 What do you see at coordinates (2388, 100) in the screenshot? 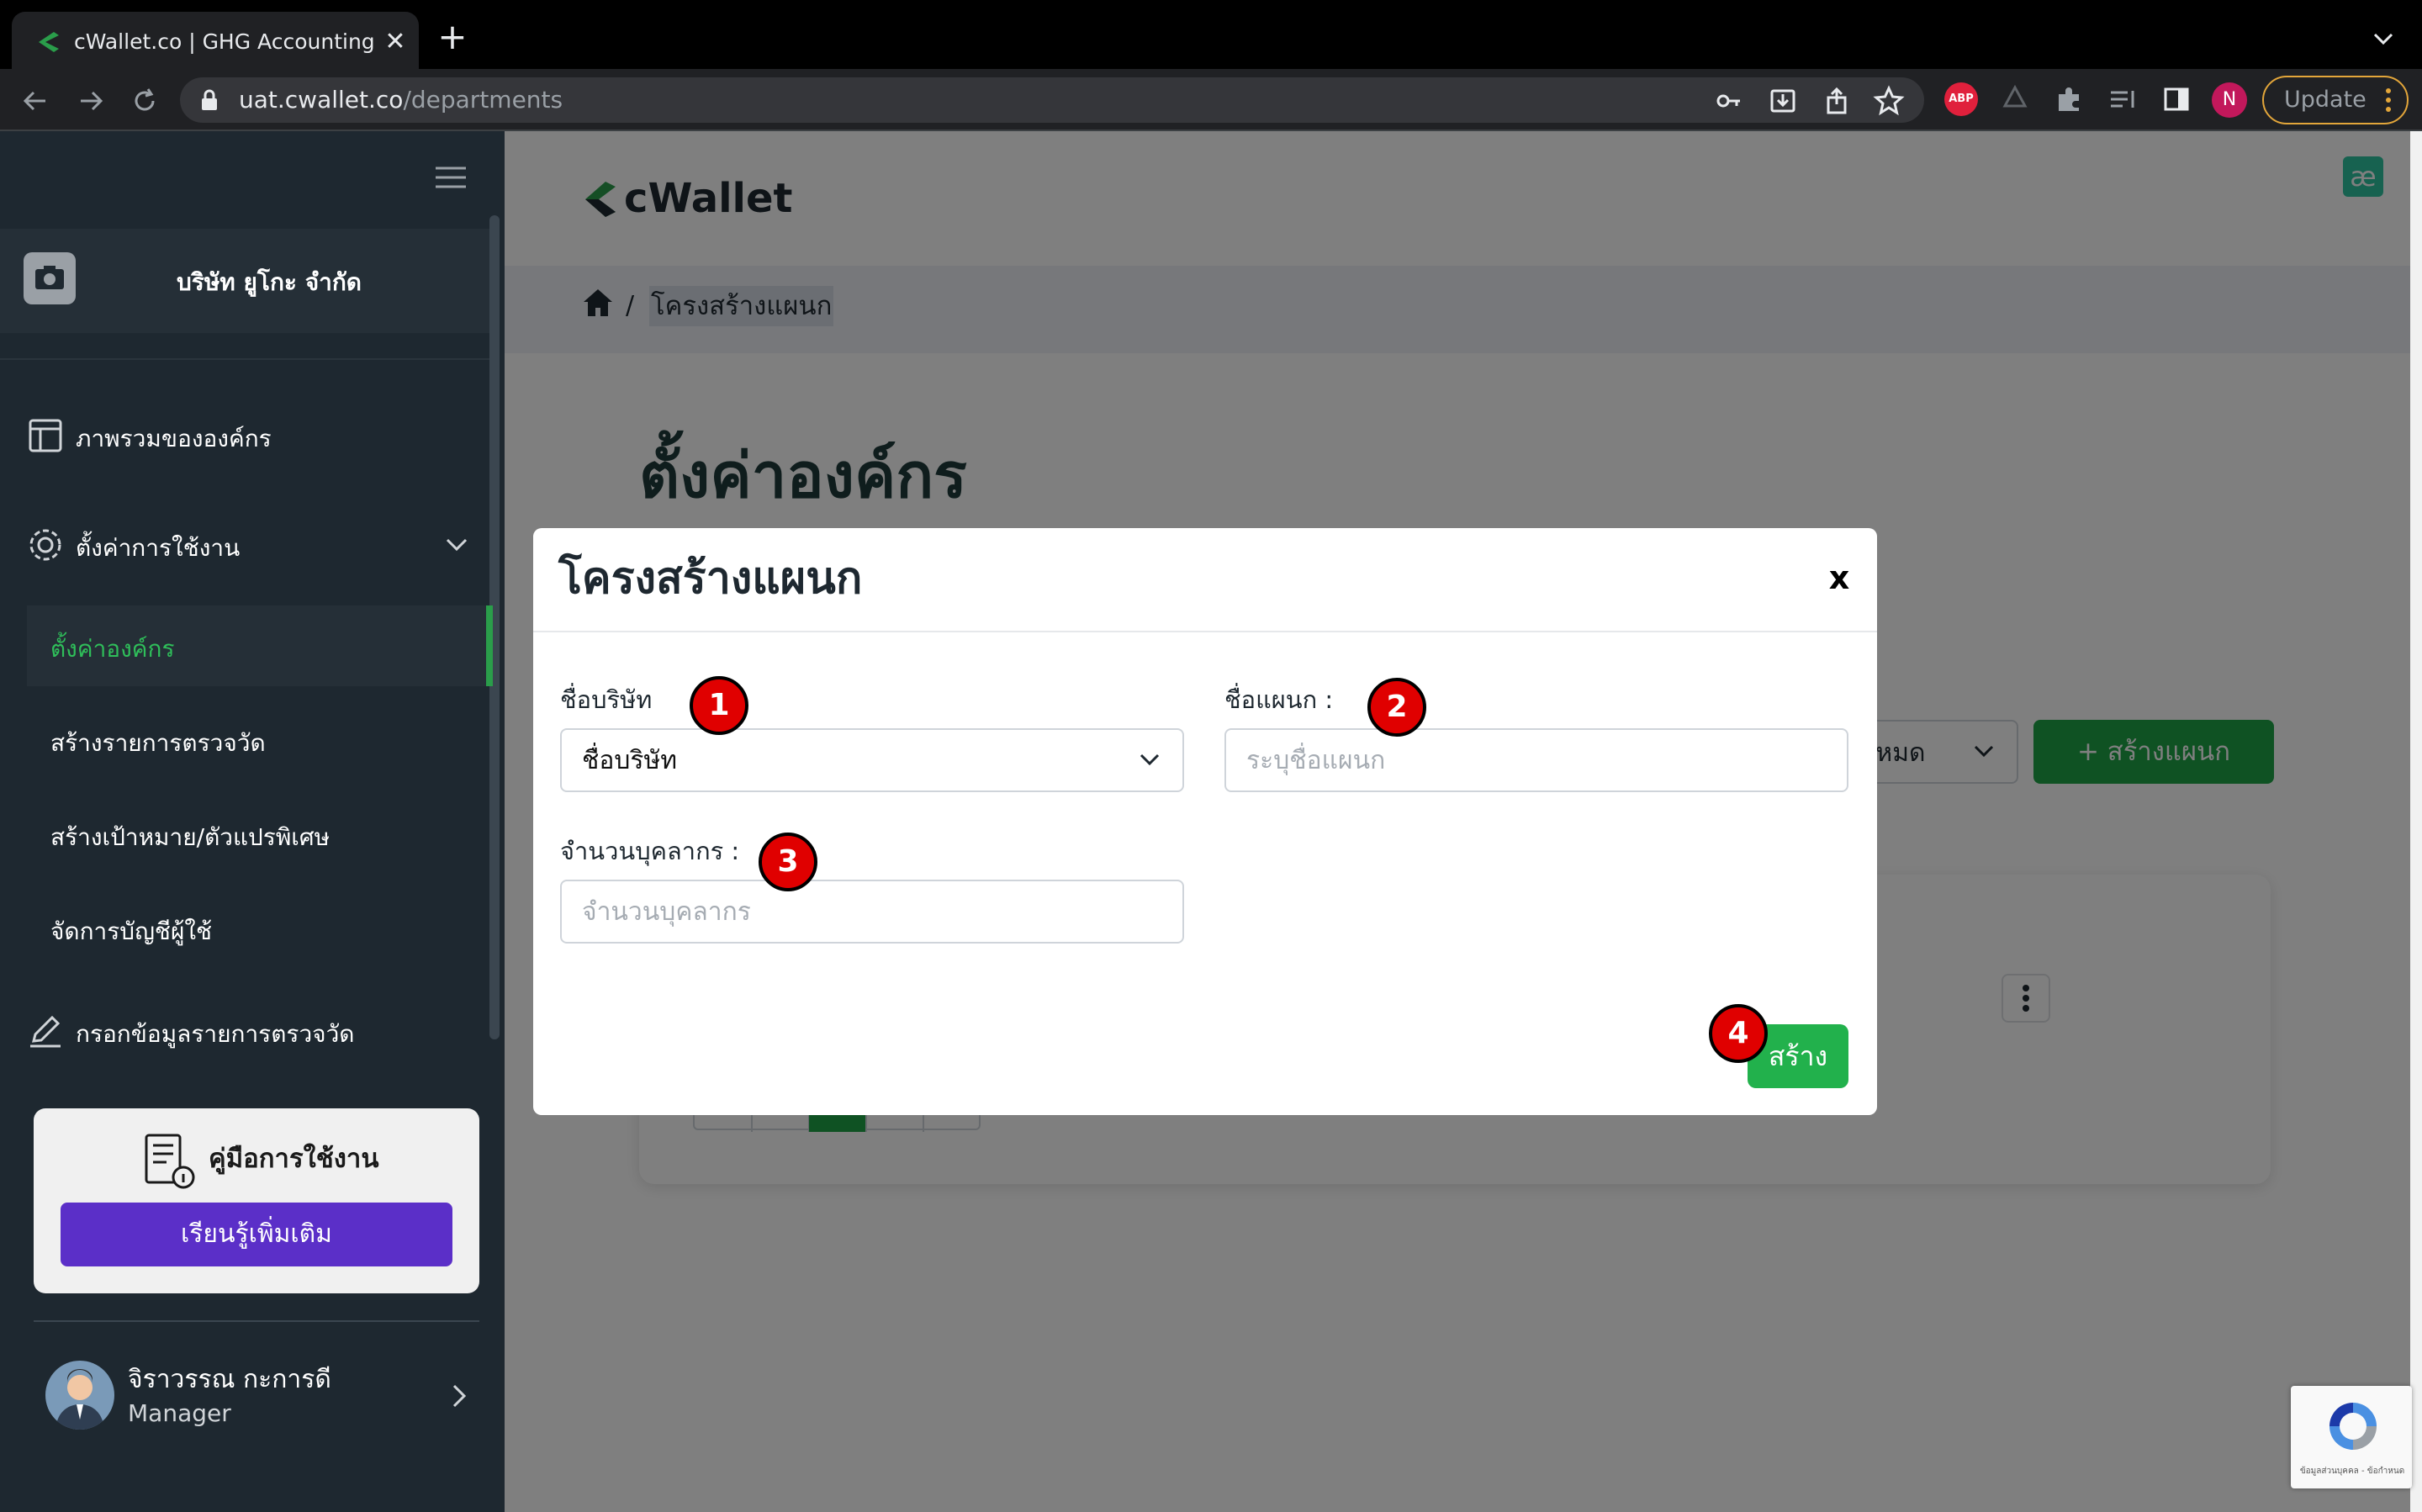
I see `more-vertical-icon` at bounding box center [2388, 100].